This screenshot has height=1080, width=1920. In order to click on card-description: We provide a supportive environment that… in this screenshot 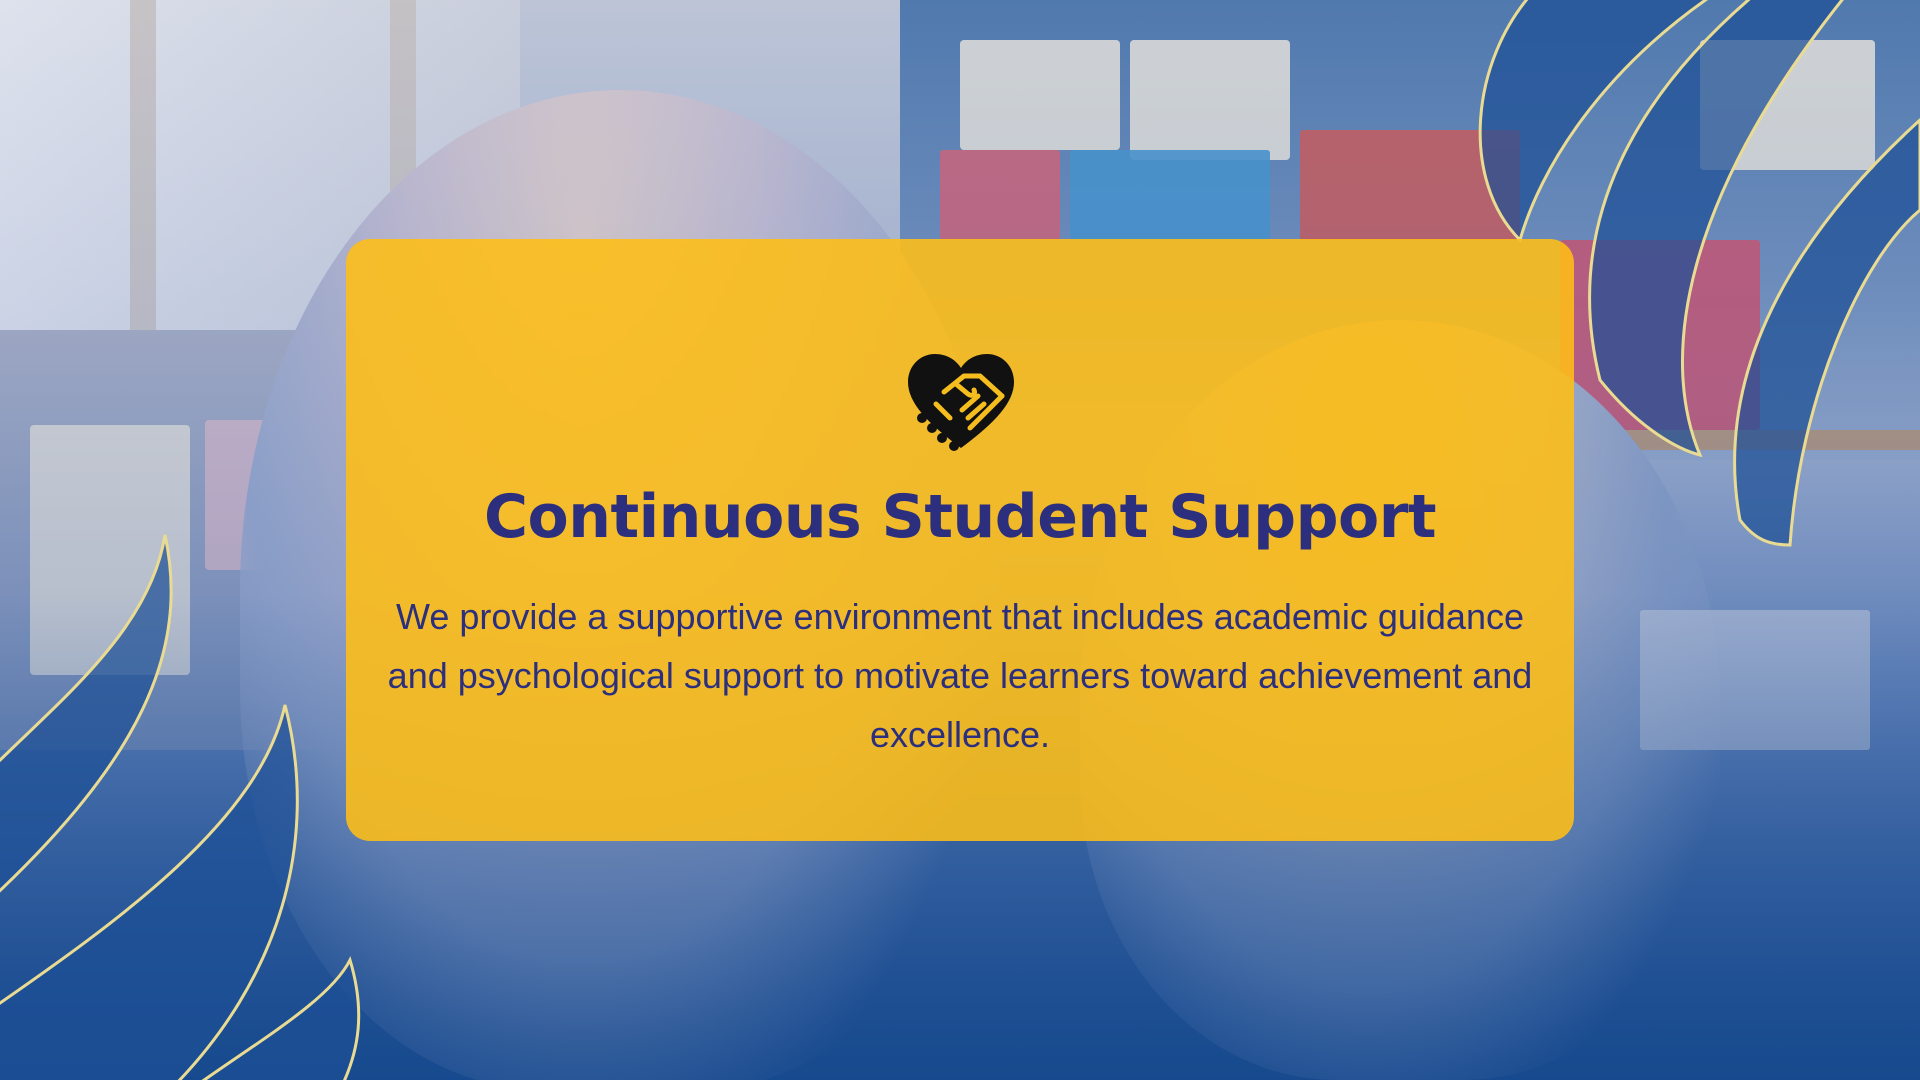, I will do `click(960, 675)`.